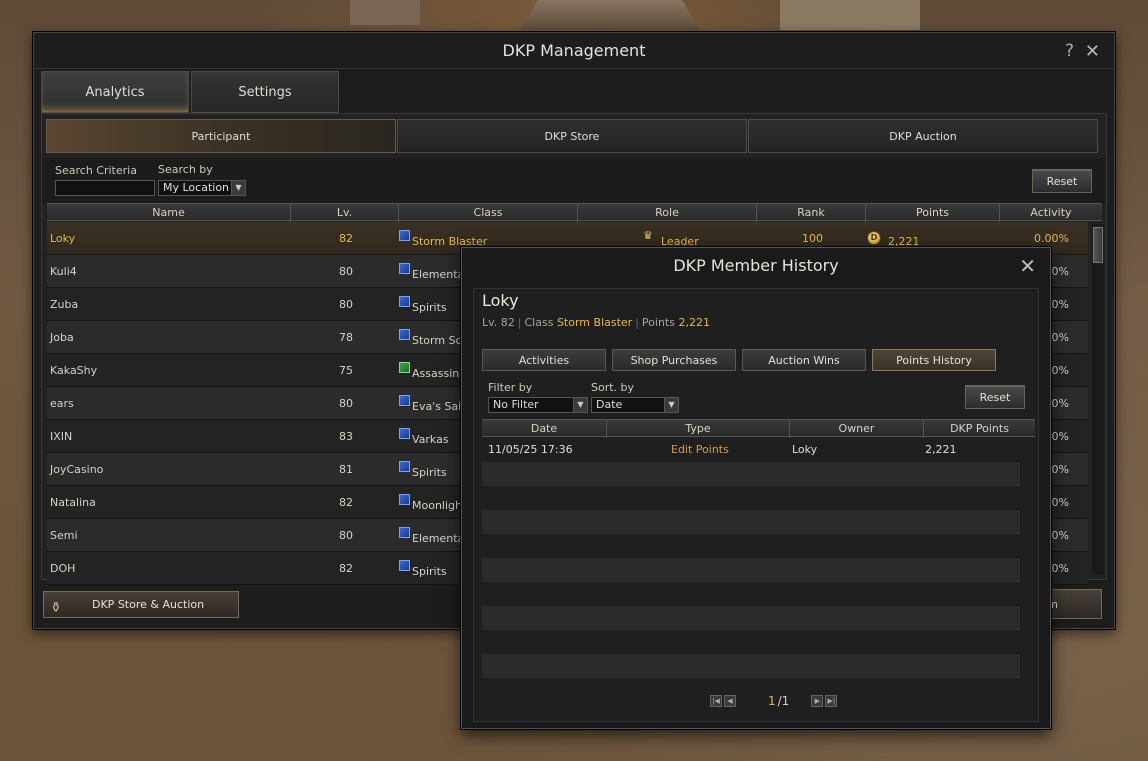 This screenshot has width=1148, height=761. I want to click on reset-button: Reset, so click(1062, 181).